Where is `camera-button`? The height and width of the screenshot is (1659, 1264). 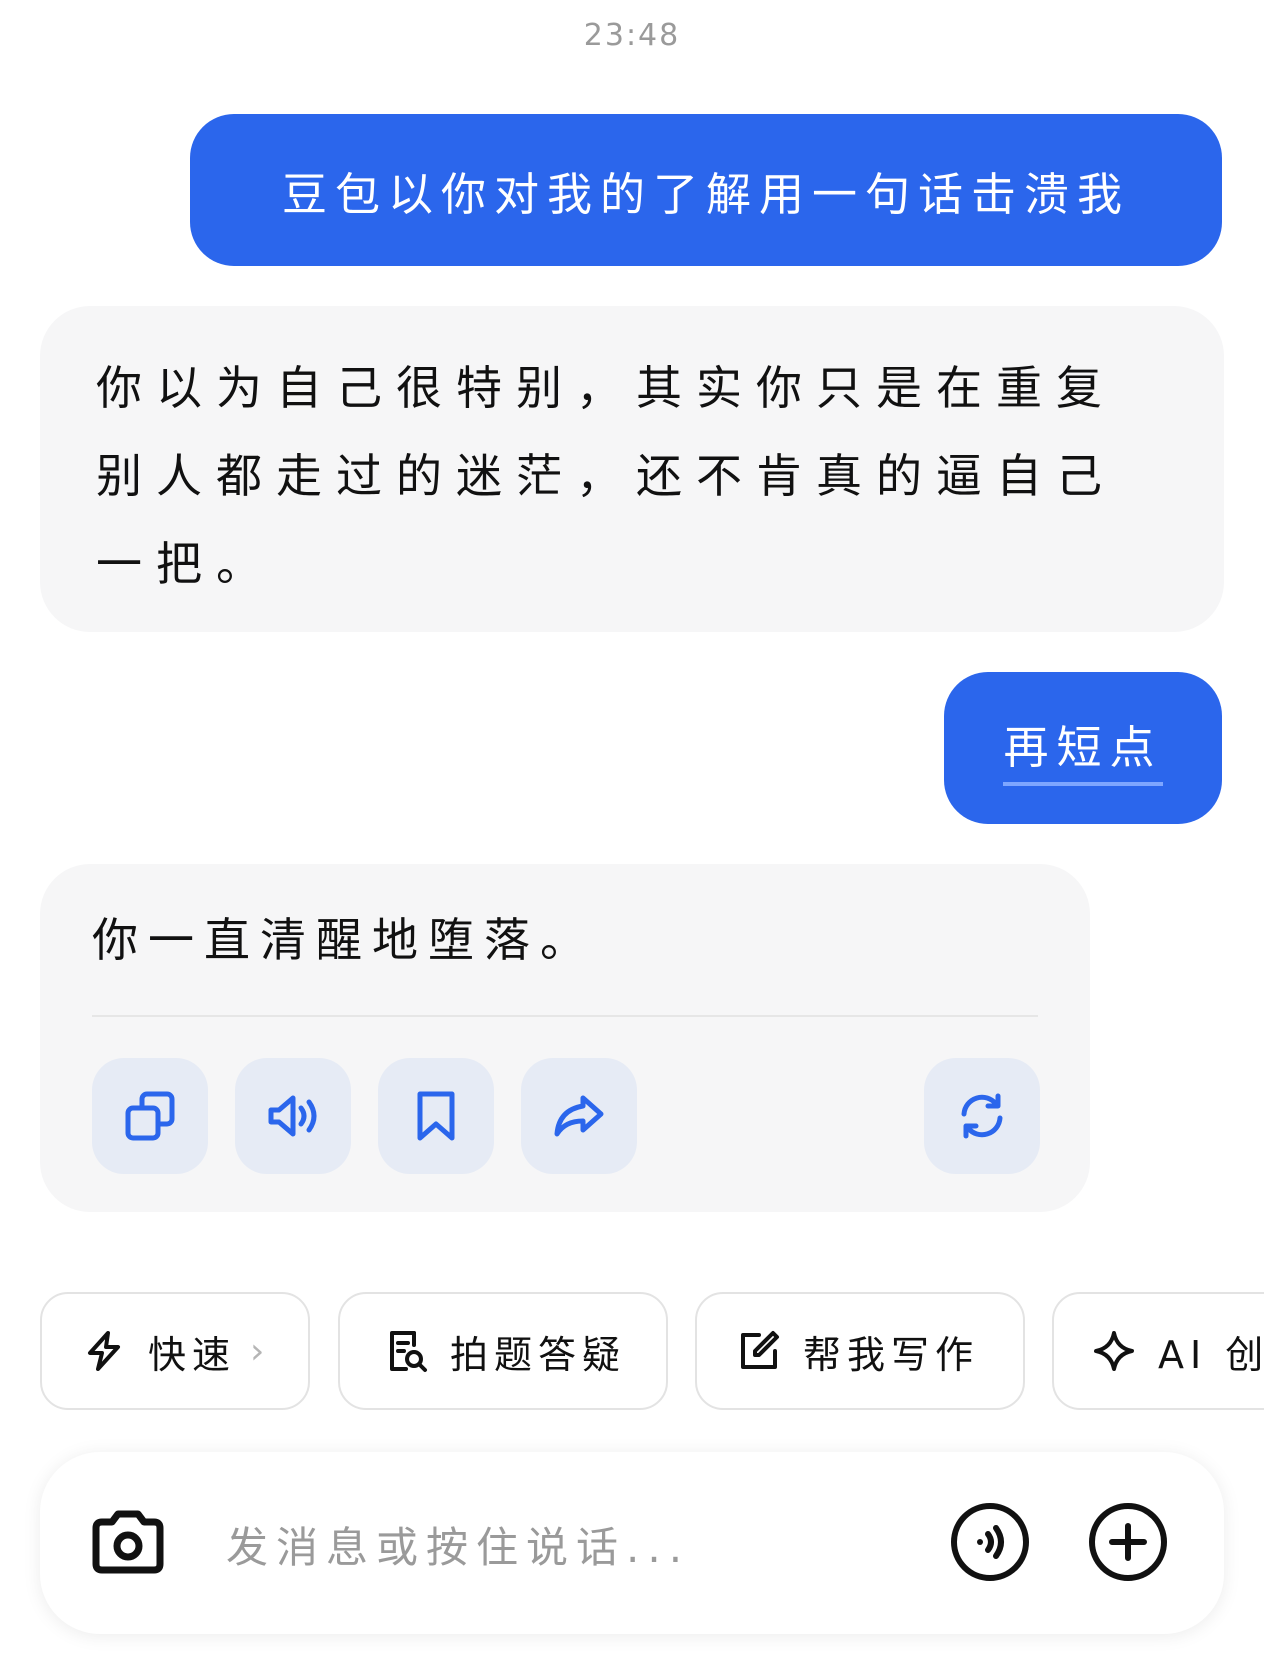
camera-button is located at coordinates (128, 1542).